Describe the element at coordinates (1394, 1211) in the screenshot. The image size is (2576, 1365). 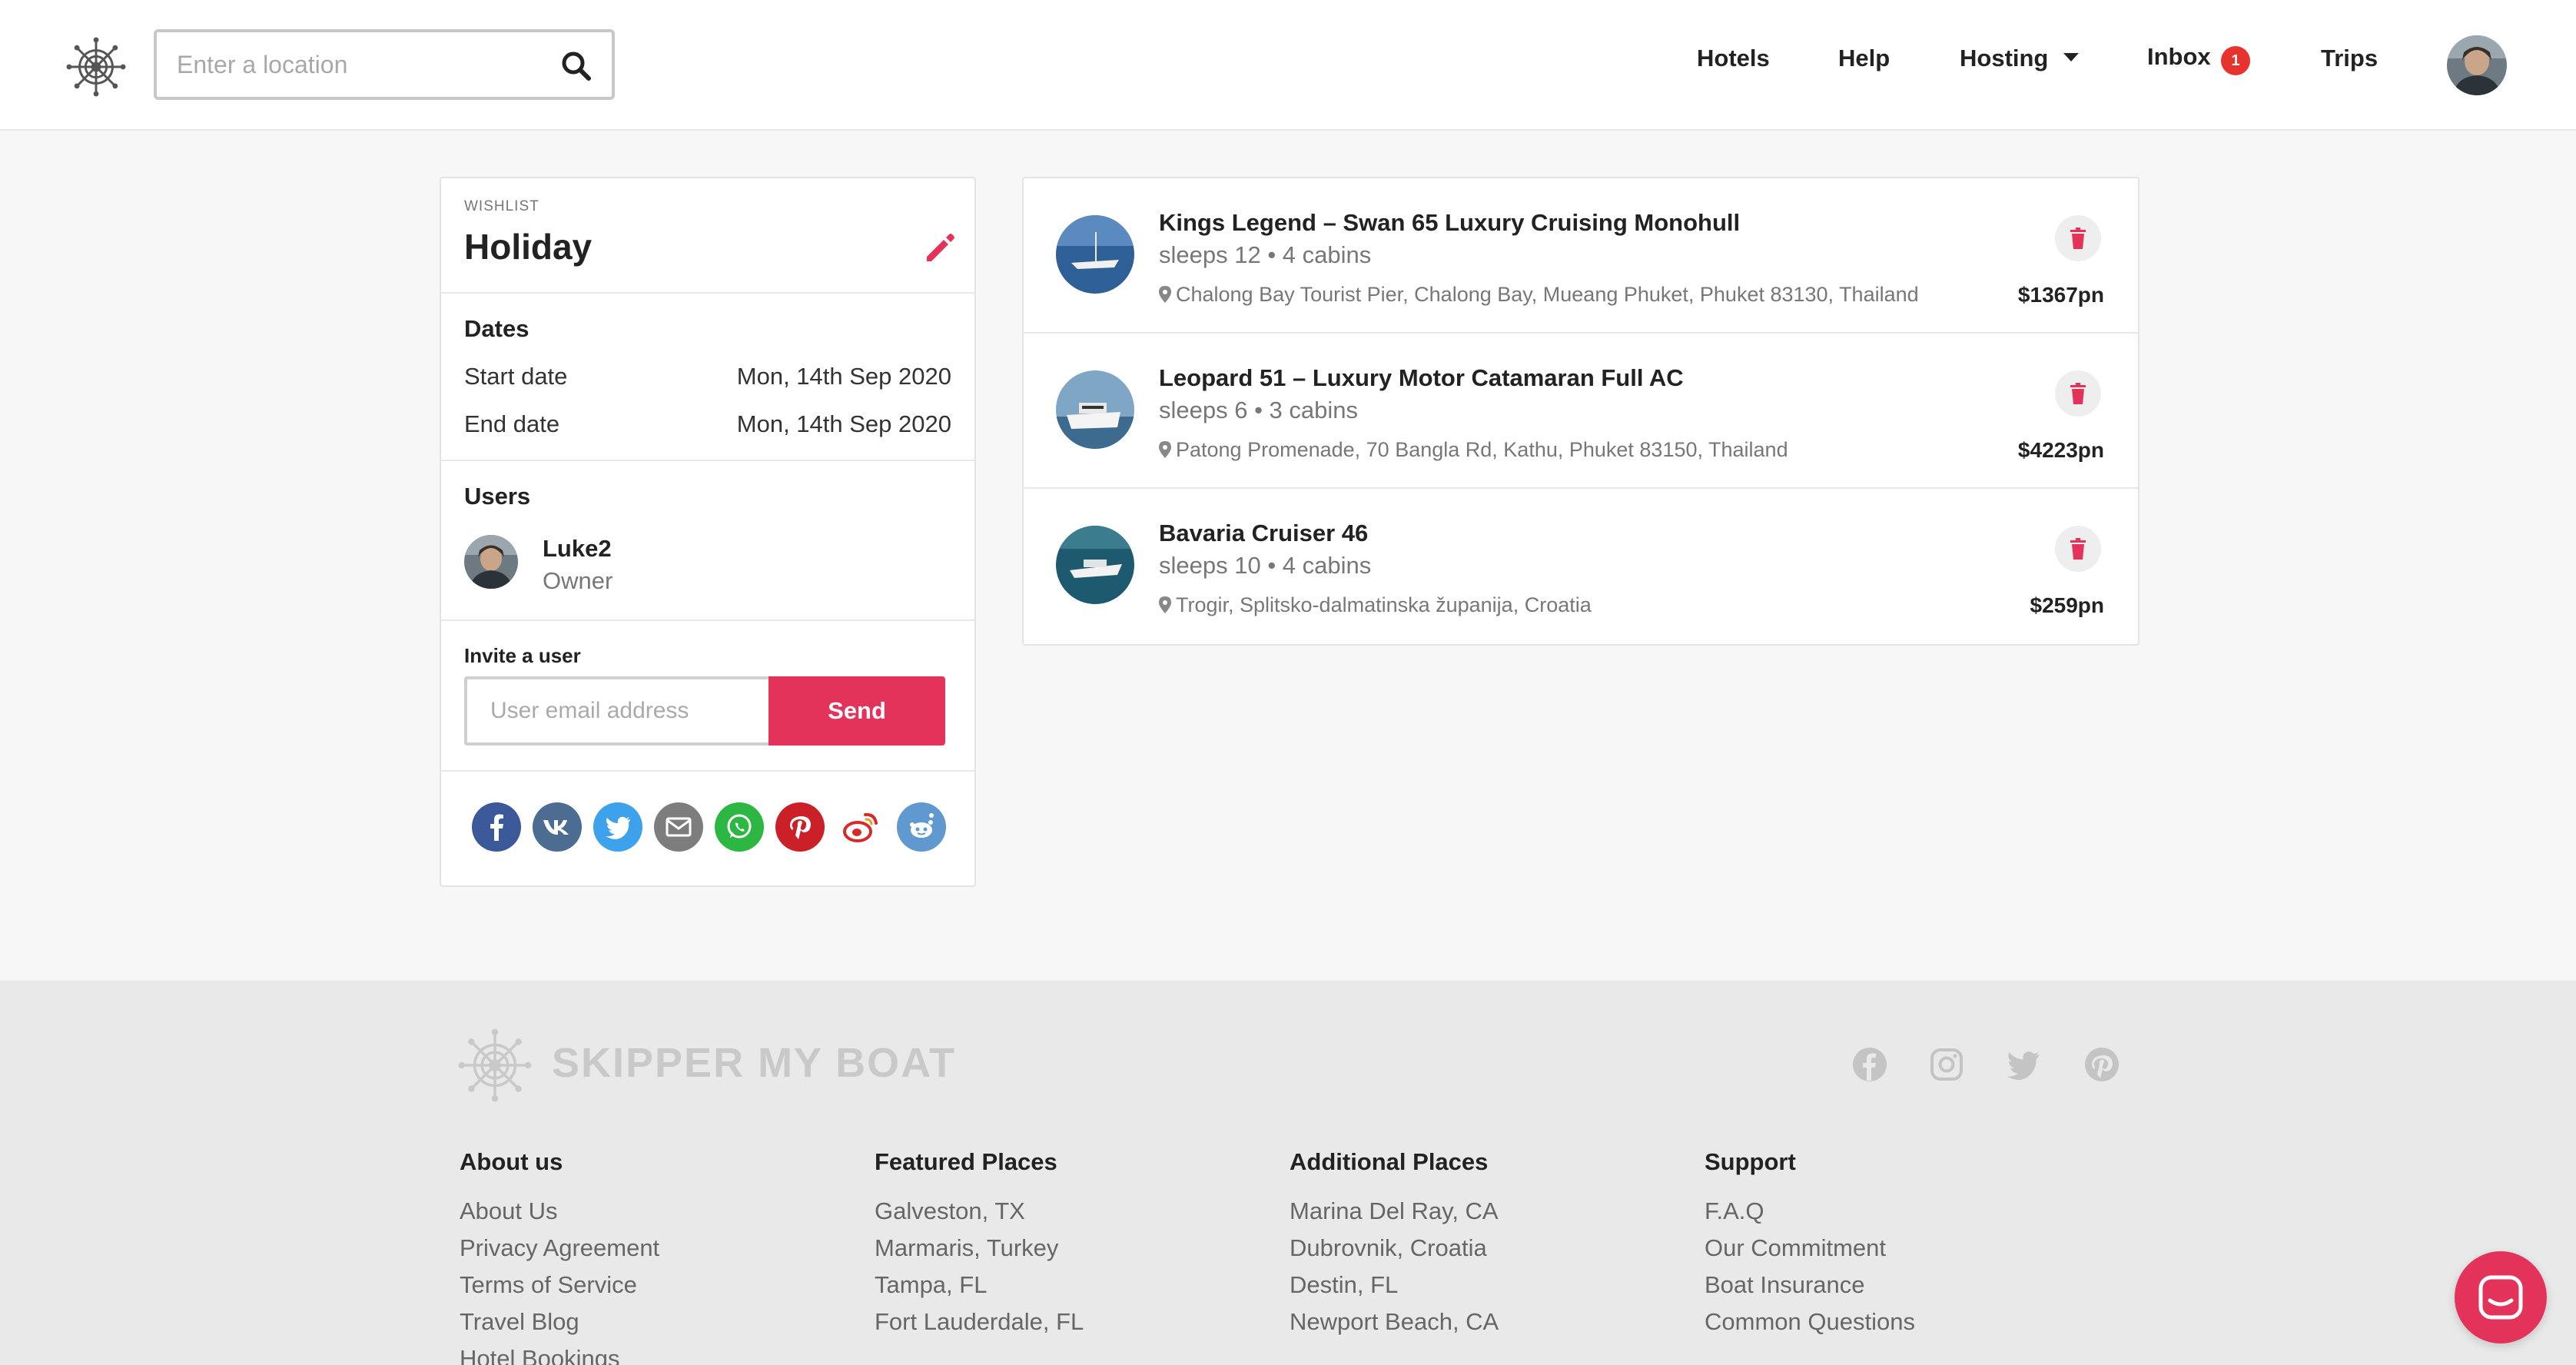
I see `footer-link: Marina Del Ray, CA` at that location.